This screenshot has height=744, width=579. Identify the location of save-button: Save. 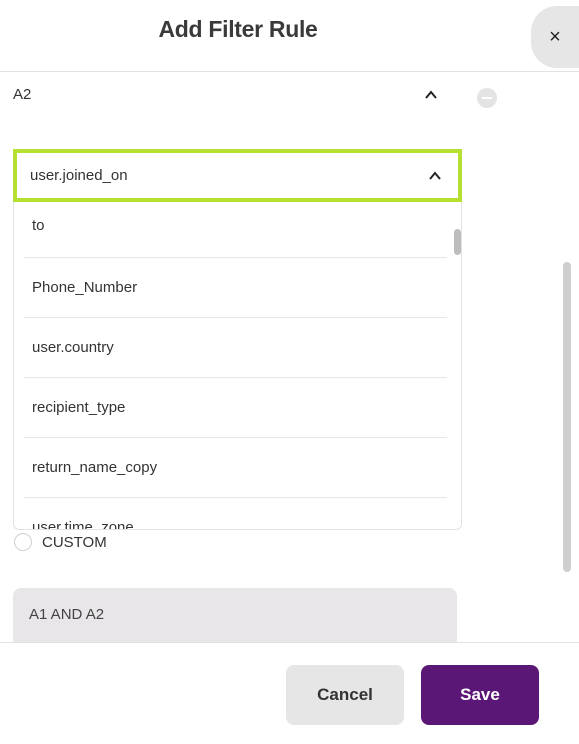
(480, 695).